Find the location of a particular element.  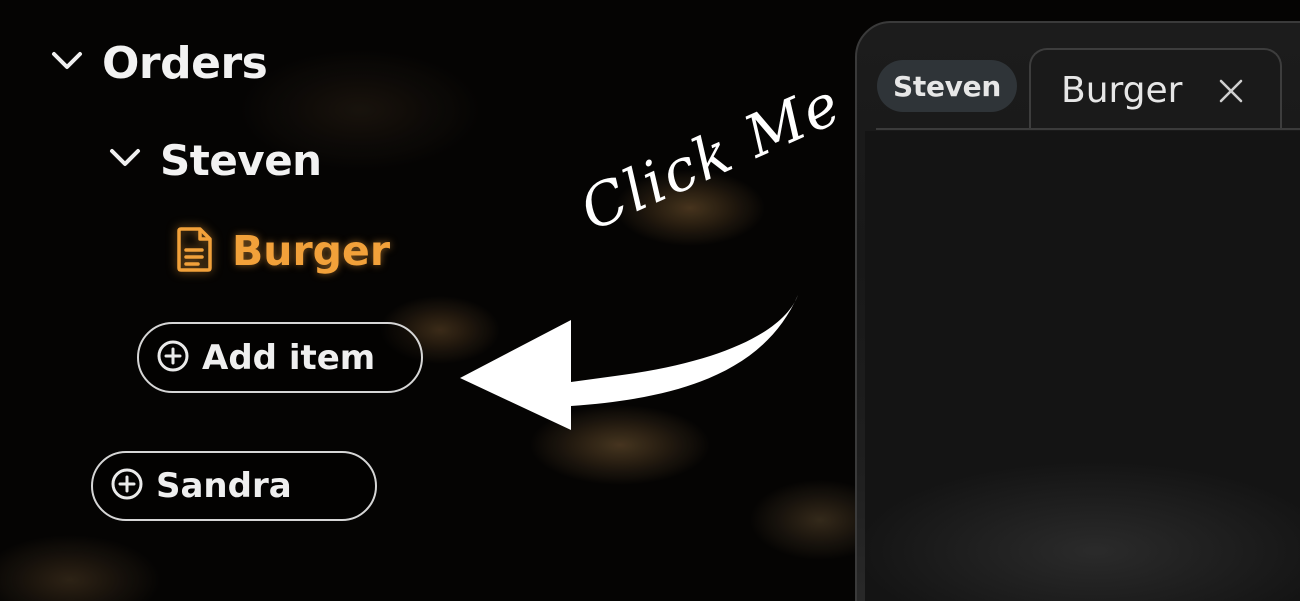

add-sandra-button: Sandra is located at coordinates (234, 486).